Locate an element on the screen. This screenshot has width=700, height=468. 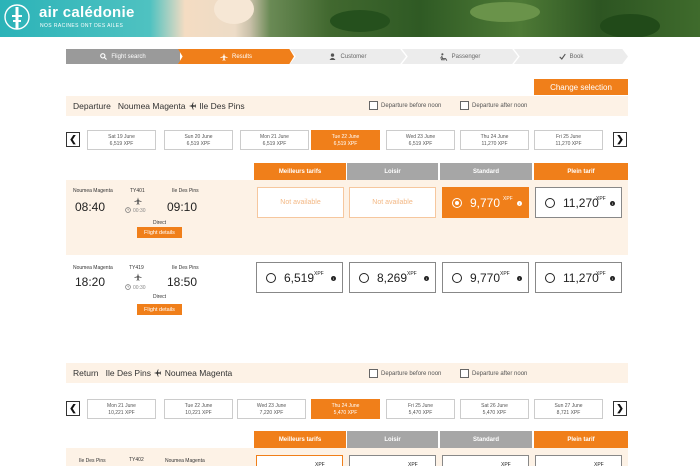
chevron-left-icon: ❮ is located at coordinates (73, 139).